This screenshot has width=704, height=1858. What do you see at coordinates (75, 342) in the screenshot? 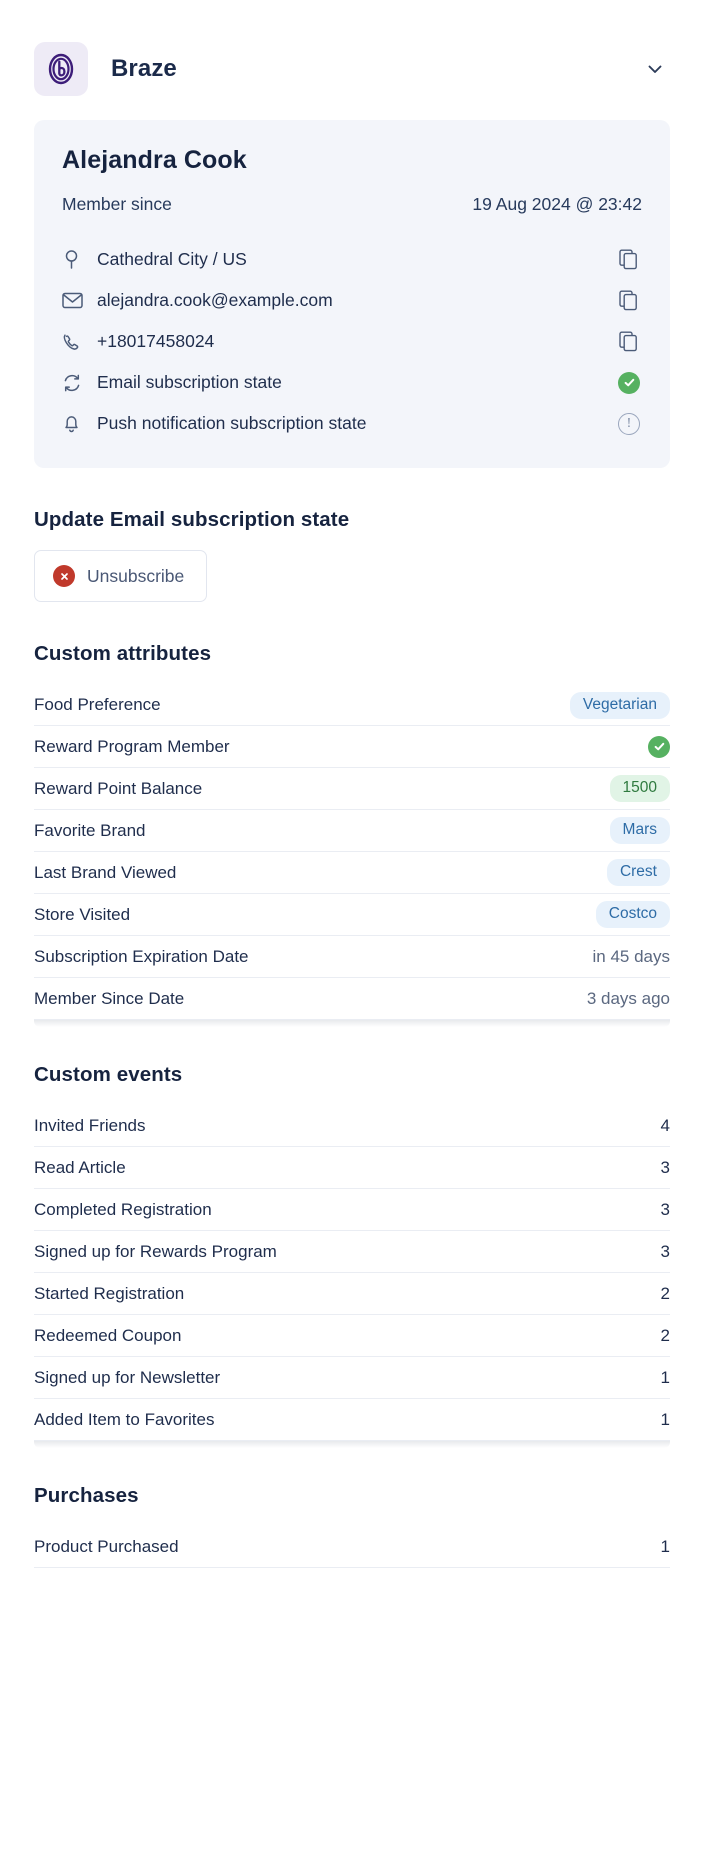
I see `phone-icon` at bounding box center [75, 342].